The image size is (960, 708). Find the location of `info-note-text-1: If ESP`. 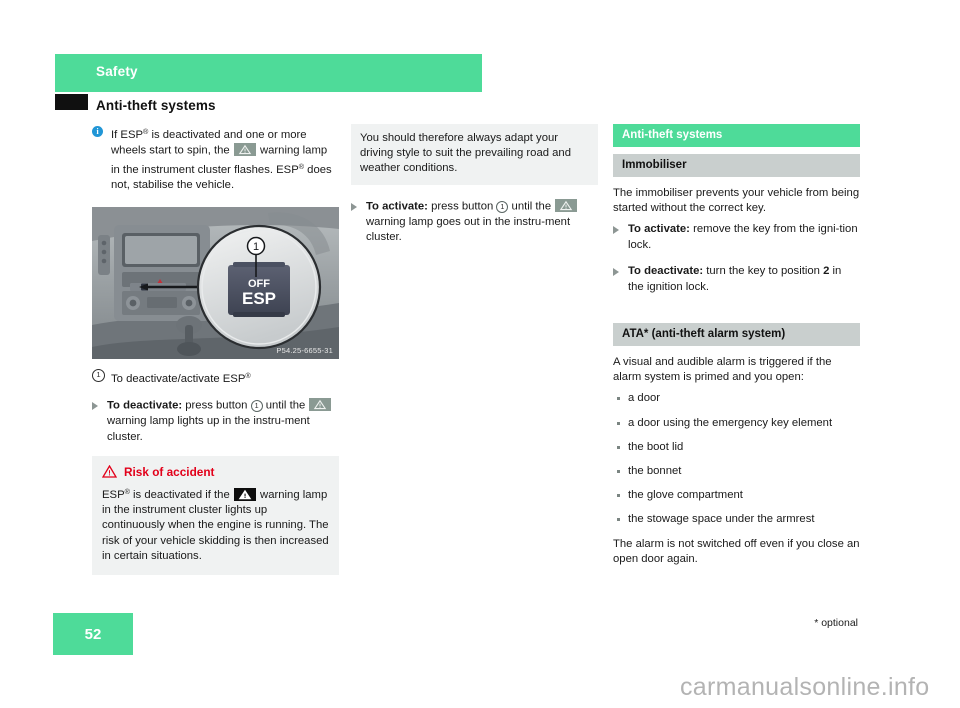

info-note-text-1: If ESP is located at coordinates (127, 135).